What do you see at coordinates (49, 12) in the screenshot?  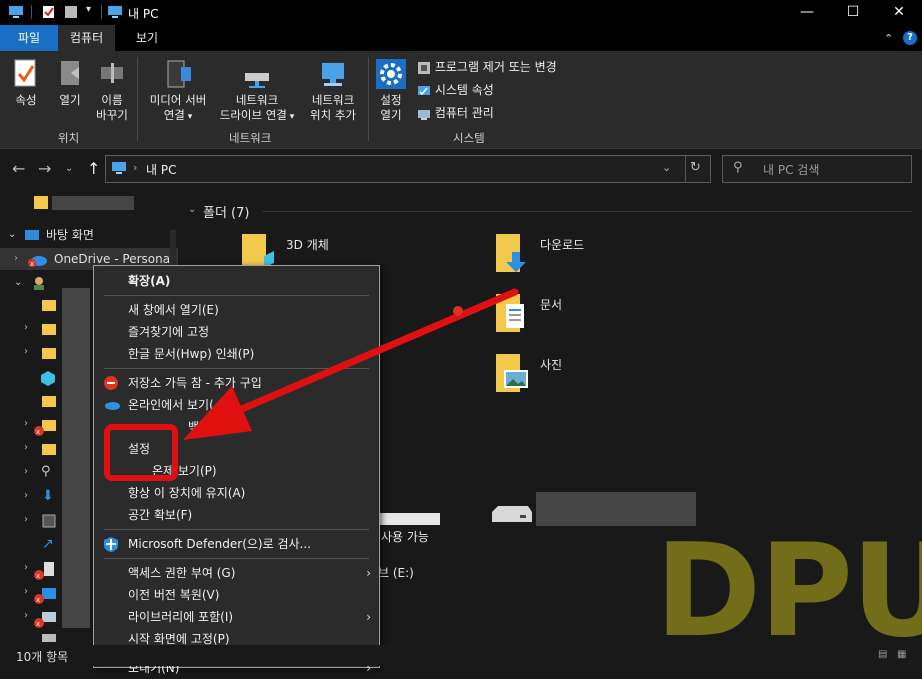 I see `properties-icon` at bounding box center [49, 12].